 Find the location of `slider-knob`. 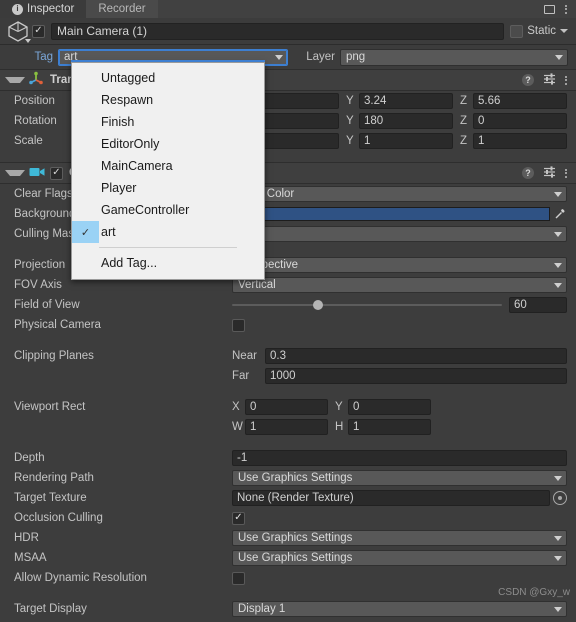

slider-knob is located at coordinates (318, 305).